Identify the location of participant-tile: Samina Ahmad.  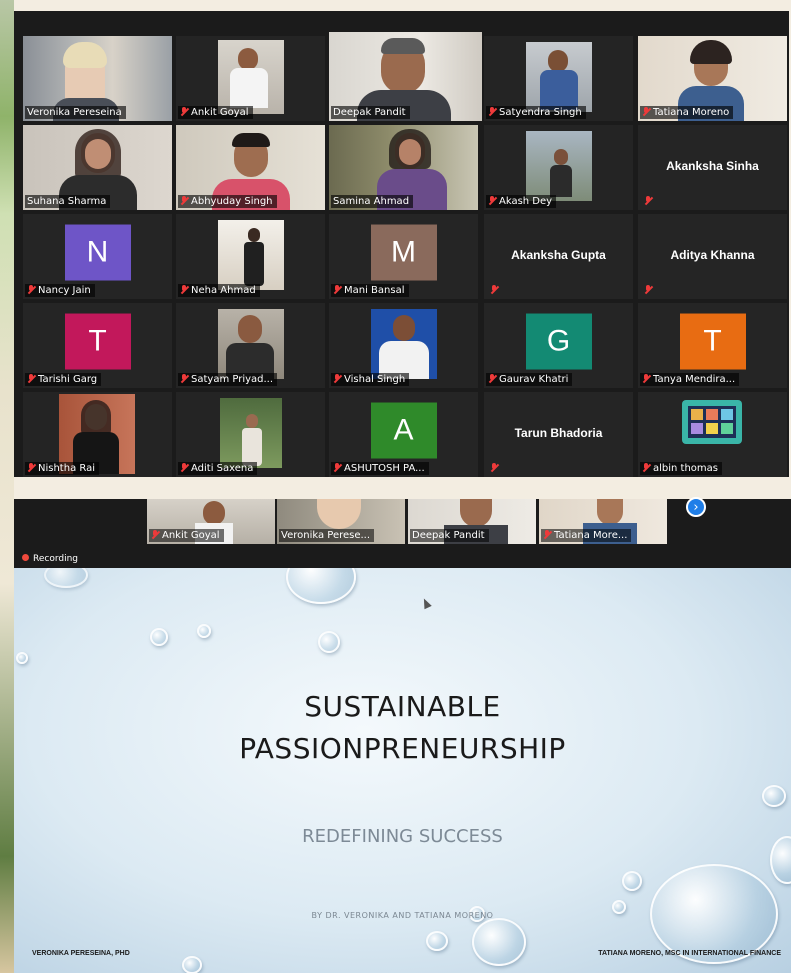
(403, 167).